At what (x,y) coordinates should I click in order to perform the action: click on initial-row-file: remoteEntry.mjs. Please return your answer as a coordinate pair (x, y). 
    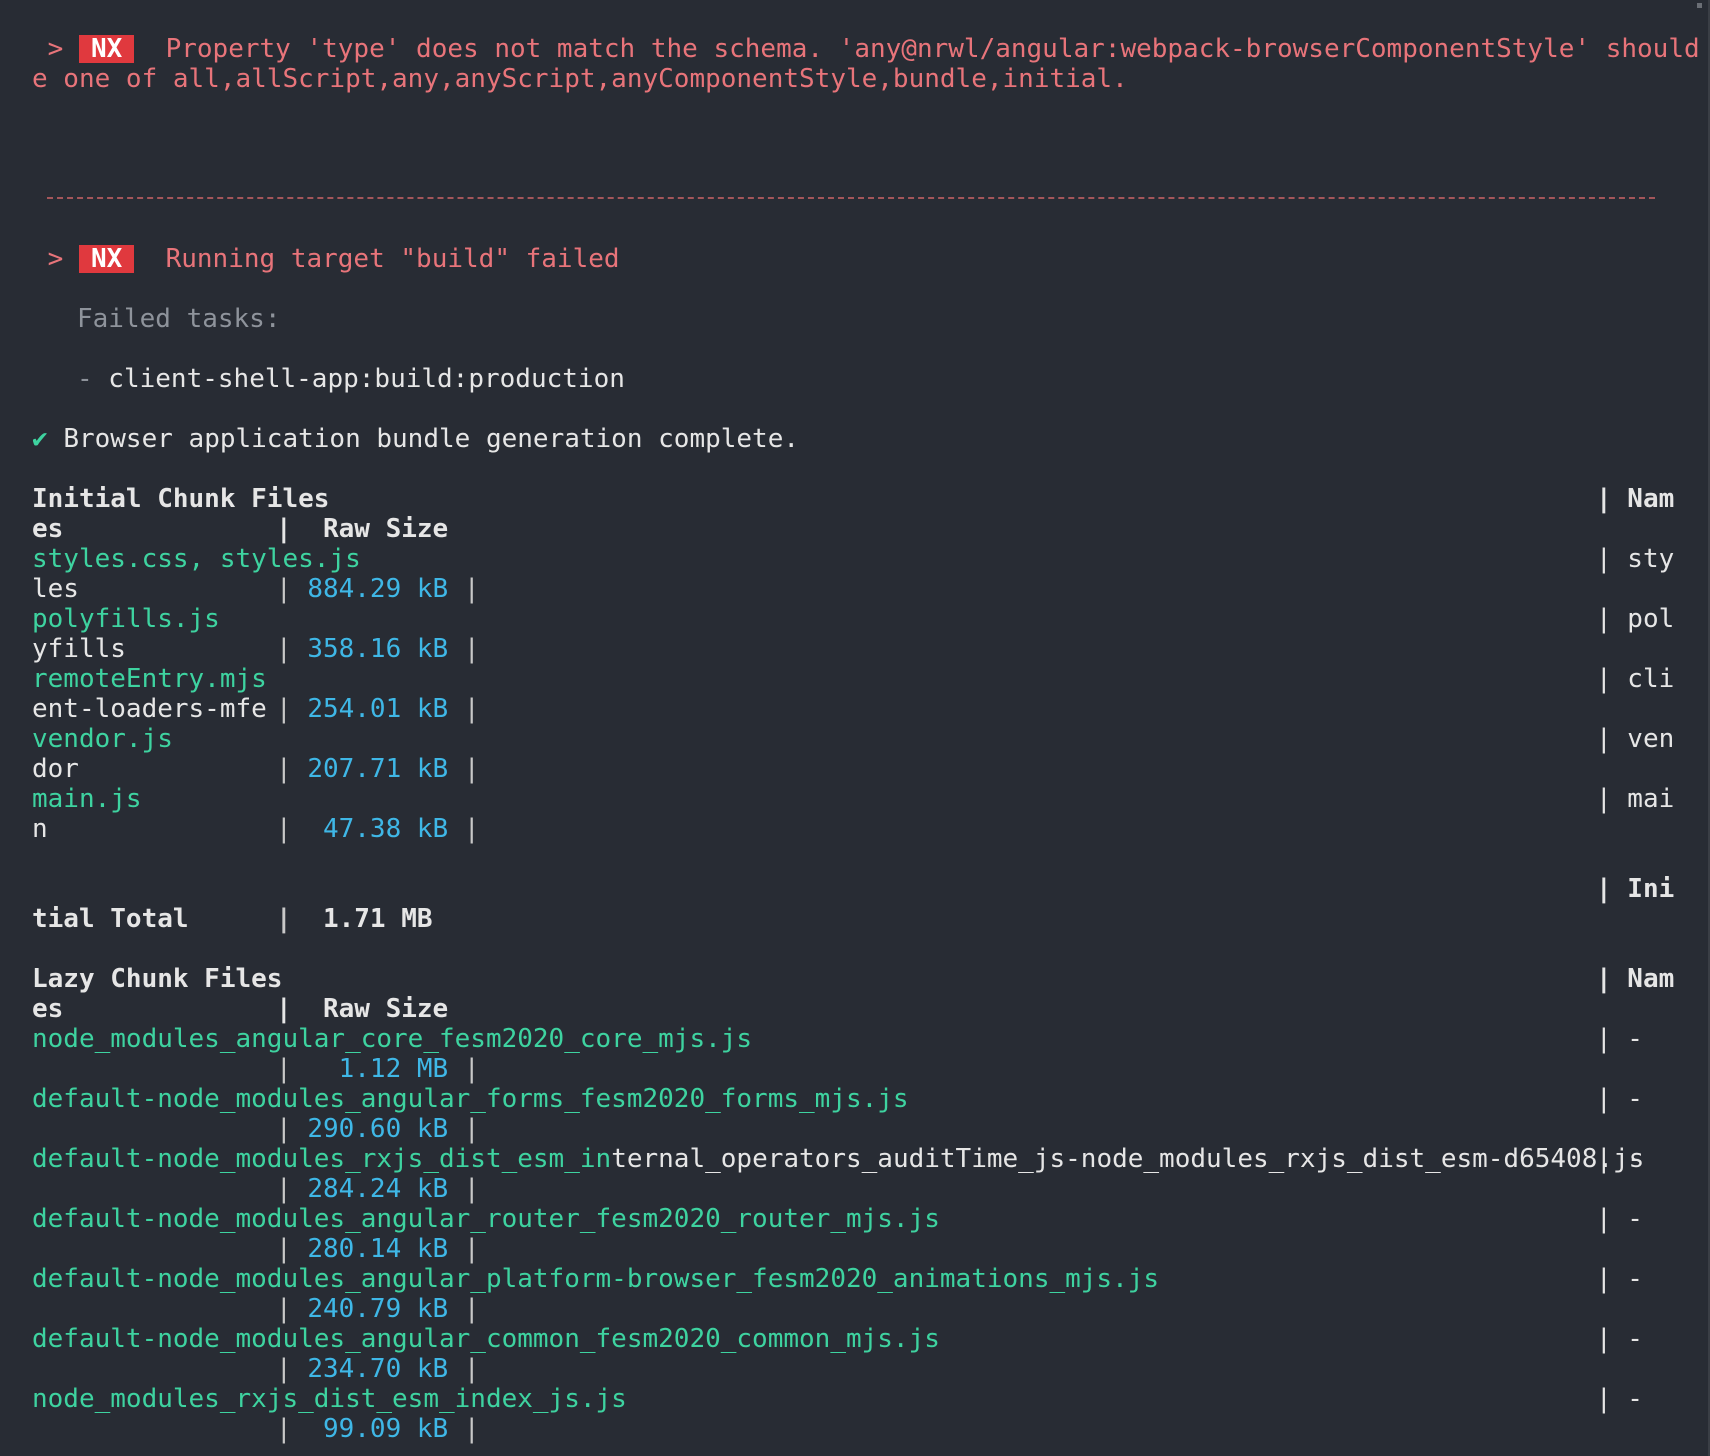
    Looking at the image, I should click on (149, 679).